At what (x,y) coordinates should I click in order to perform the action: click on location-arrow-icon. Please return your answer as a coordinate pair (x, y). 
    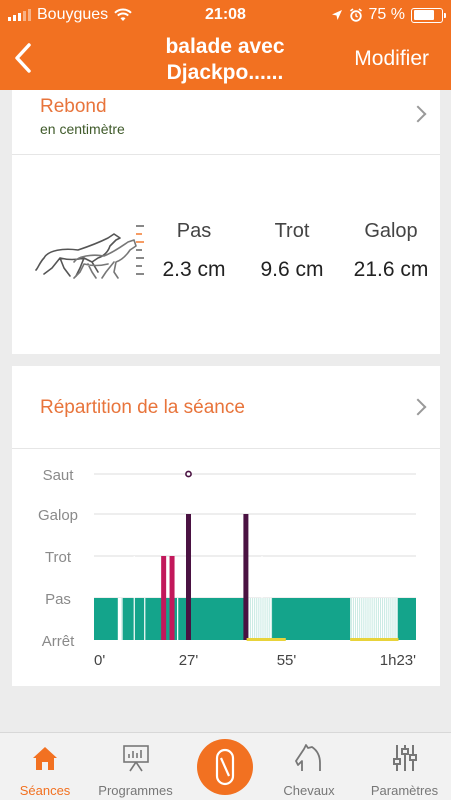
    Looking at the image, I should click on (336, 15).